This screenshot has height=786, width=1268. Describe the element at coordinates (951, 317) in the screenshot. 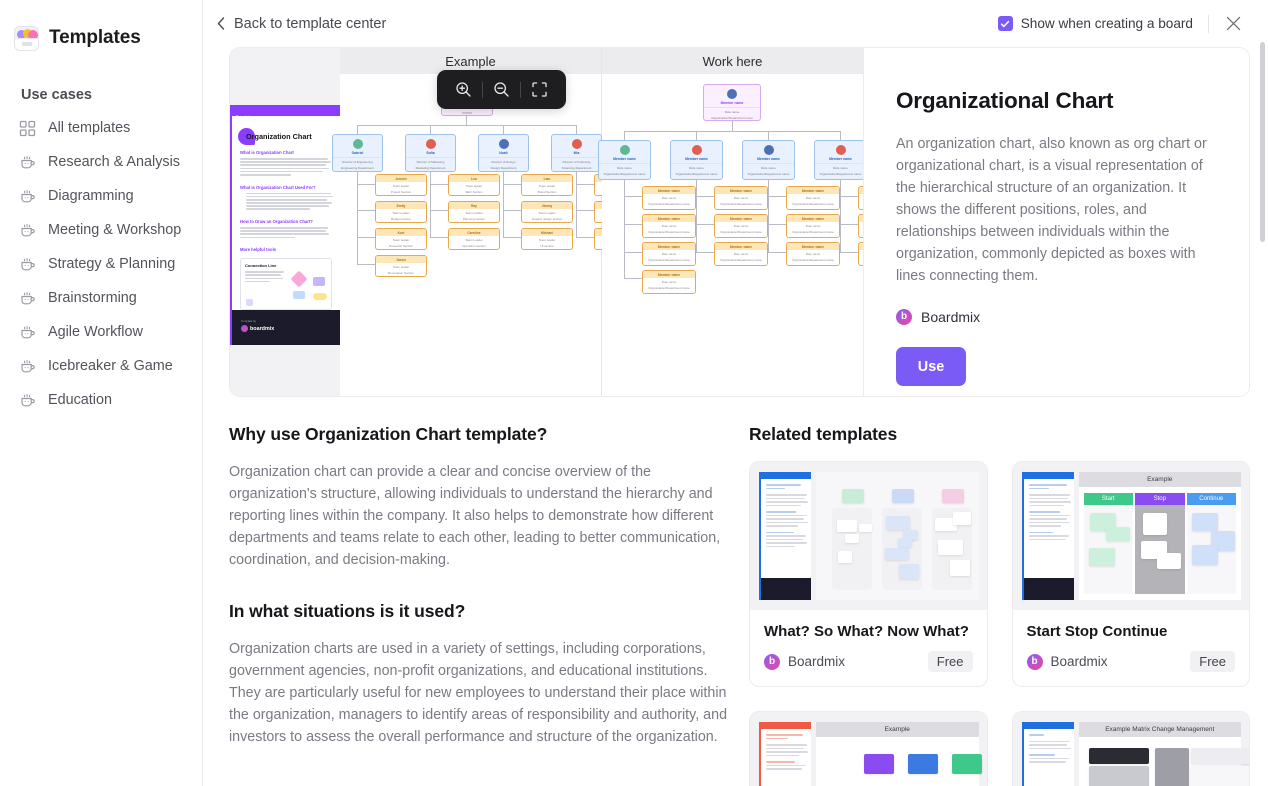

I see `author-name: Boardmix` at that location.